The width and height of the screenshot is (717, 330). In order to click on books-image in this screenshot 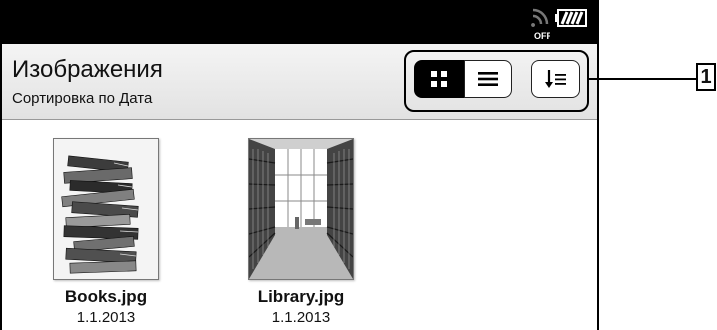, I will do `click(106, 209)`.